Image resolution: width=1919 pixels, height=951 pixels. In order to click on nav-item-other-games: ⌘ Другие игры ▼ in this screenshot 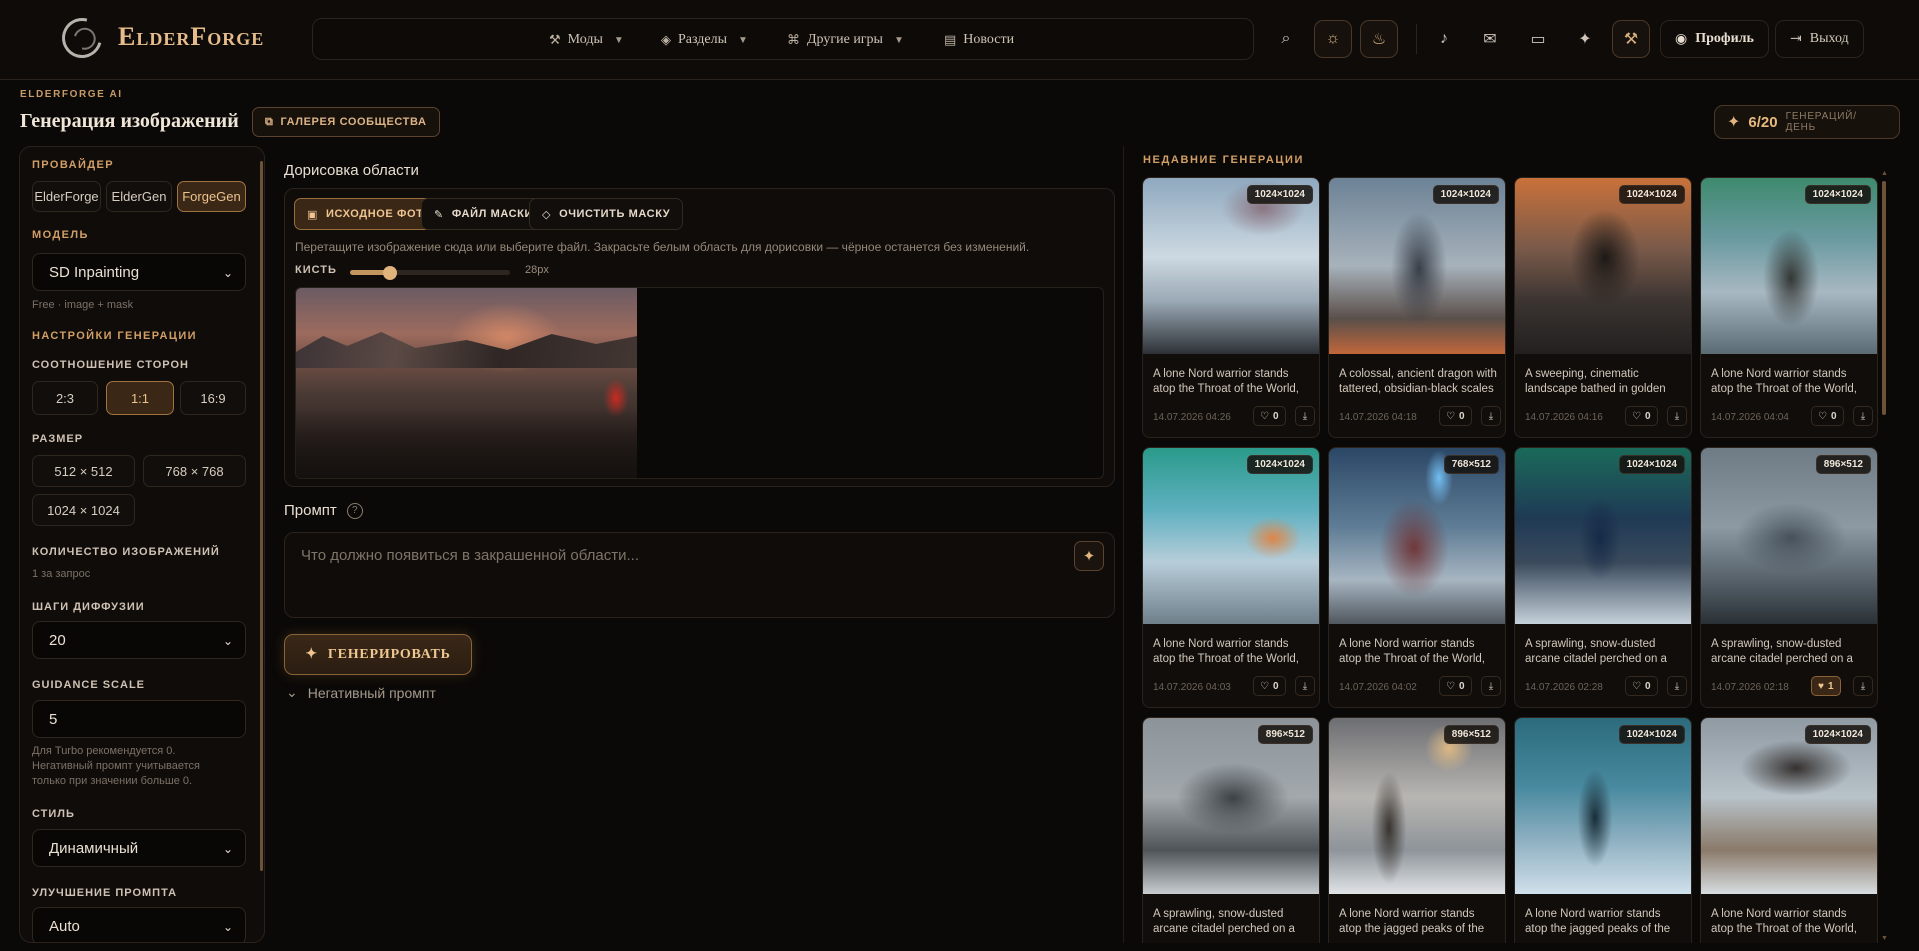, I will do `click(845, 40)`.